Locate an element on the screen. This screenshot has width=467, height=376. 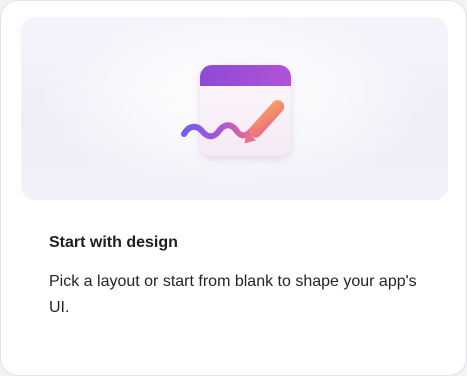
card-title: Start with design is located at coordinates (113, 242).